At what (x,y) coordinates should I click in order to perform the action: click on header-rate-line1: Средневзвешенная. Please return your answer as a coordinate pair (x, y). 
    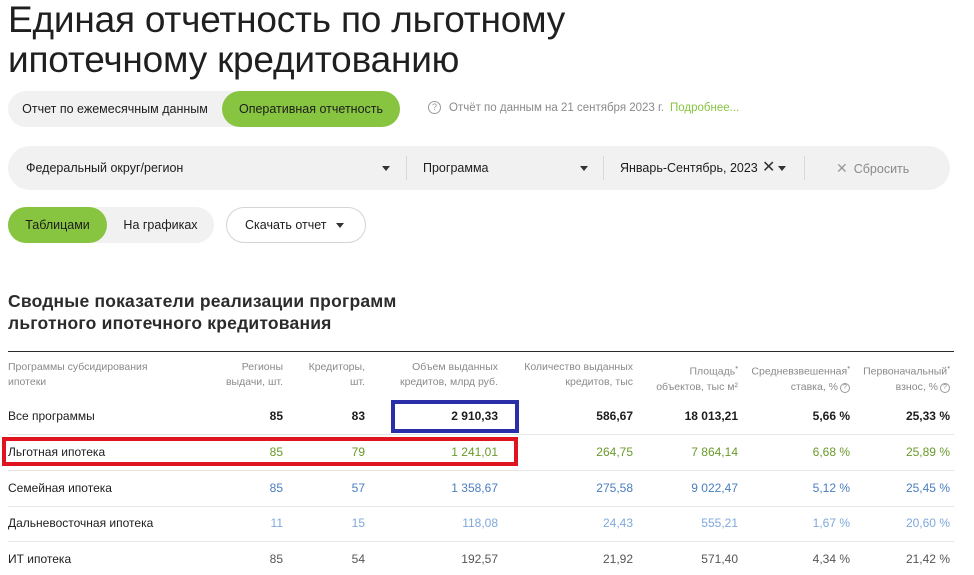
    Looking at the image, I should click on (799, 371).